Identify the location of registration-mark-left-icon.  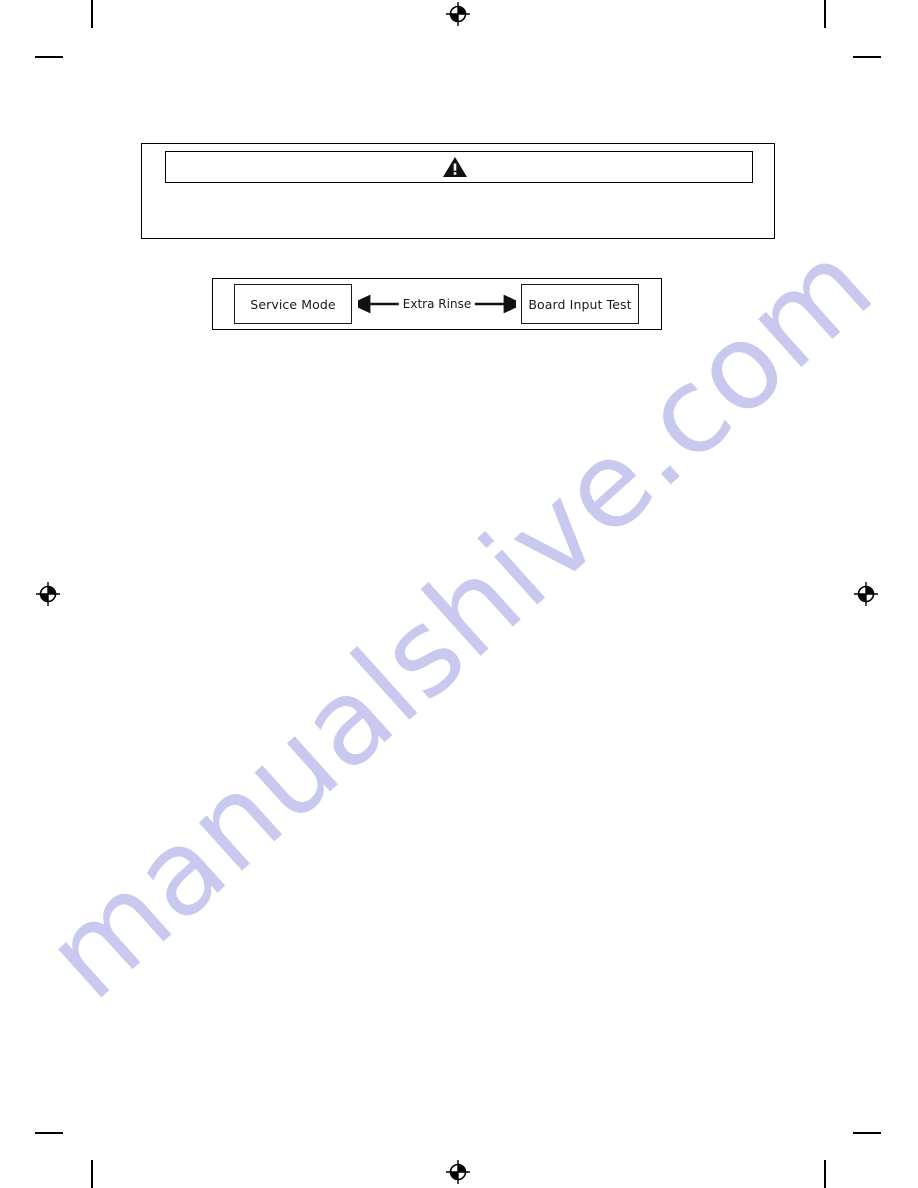
(48, 594).